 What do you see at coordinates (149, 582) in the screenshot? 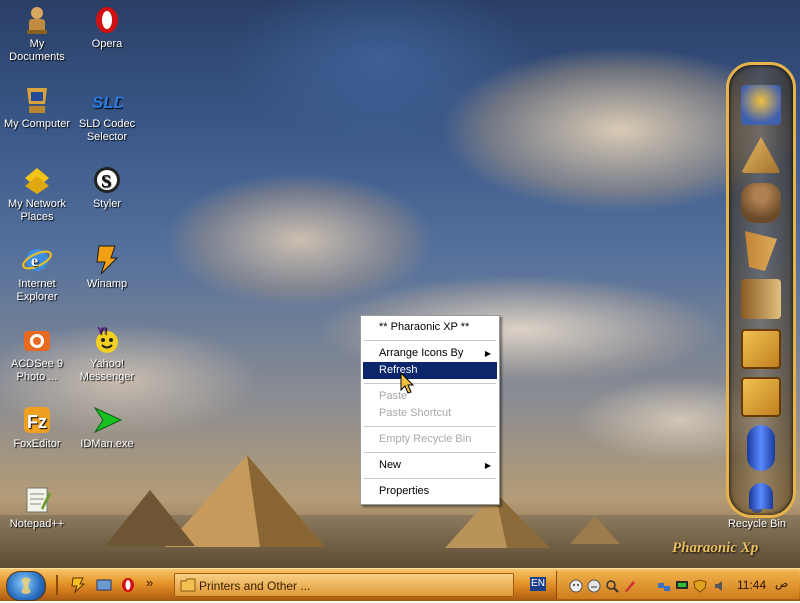
I see `quick-launch-overflow-icon: »` at bounding box center [149, 582].